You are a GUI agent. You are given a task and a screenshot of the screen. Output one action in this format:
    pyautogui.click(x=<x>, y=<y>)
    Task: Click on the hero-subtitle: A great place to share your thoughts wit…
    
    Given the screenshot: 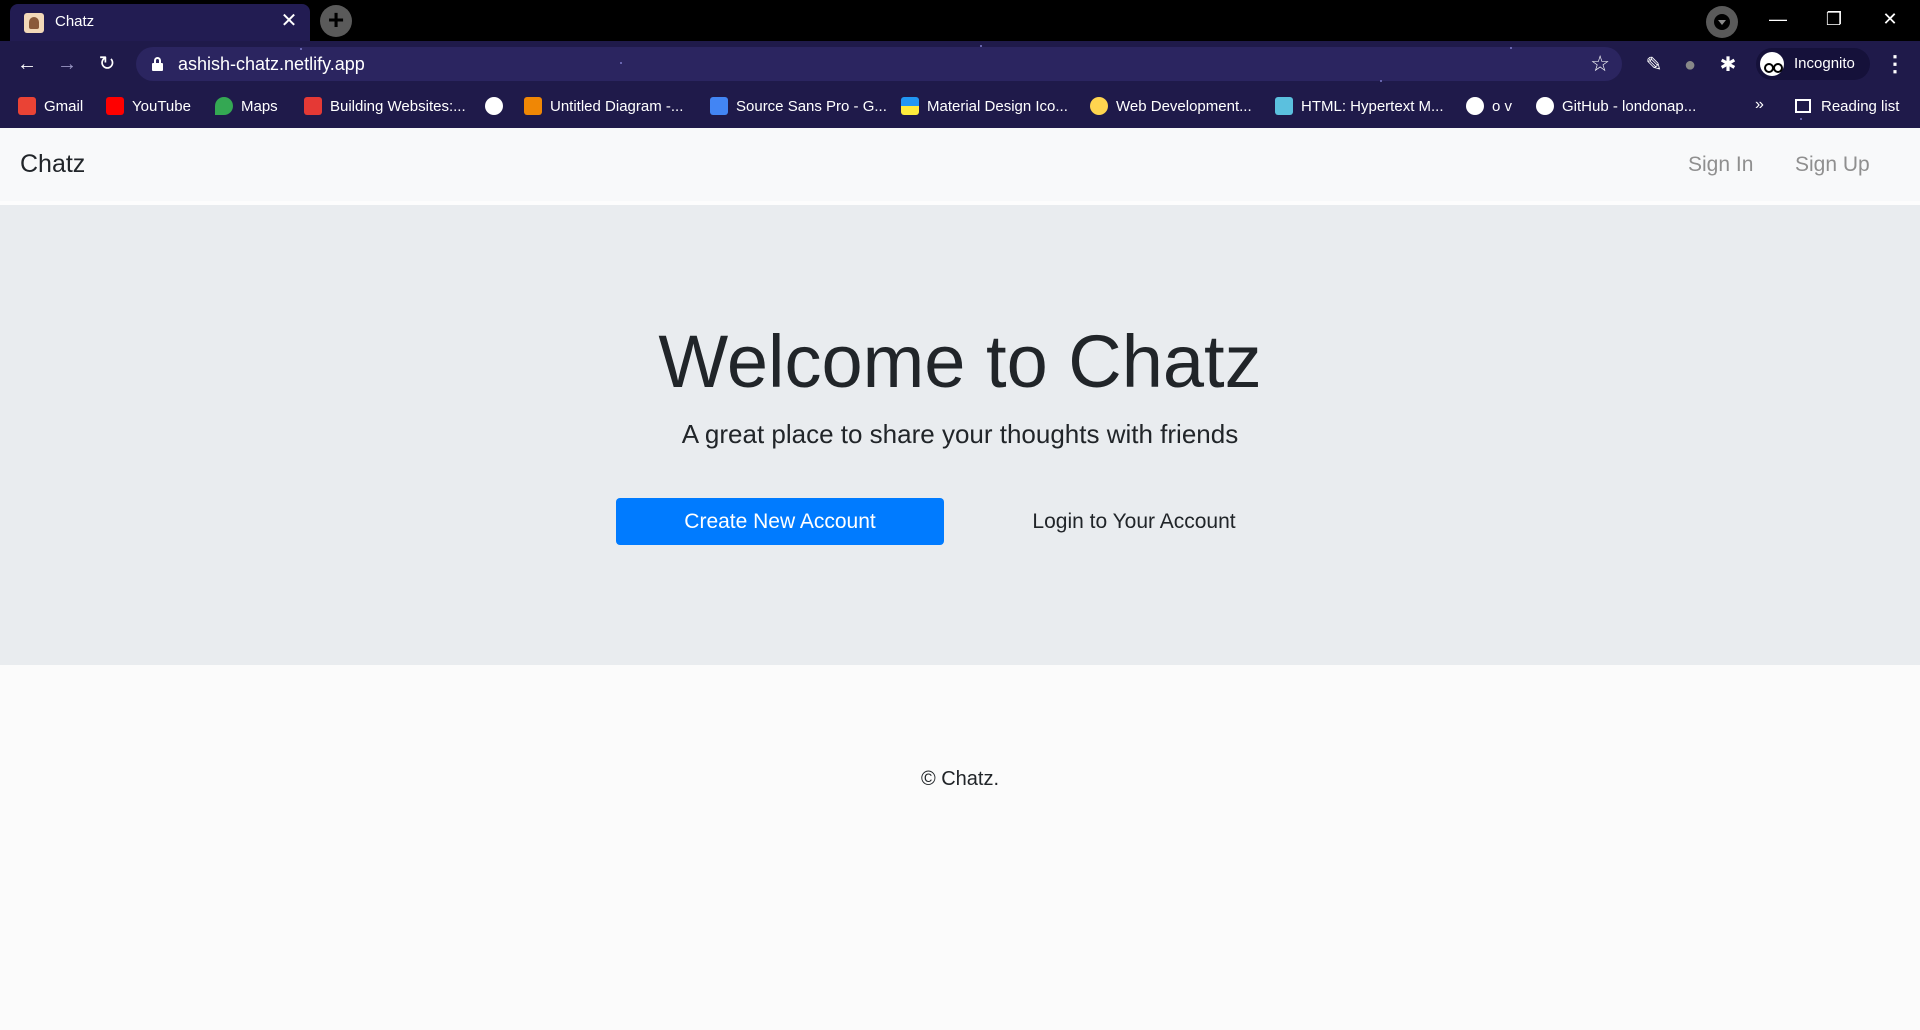 What is the action you would take?
    pyautogui.click(x=960, y=434)
    